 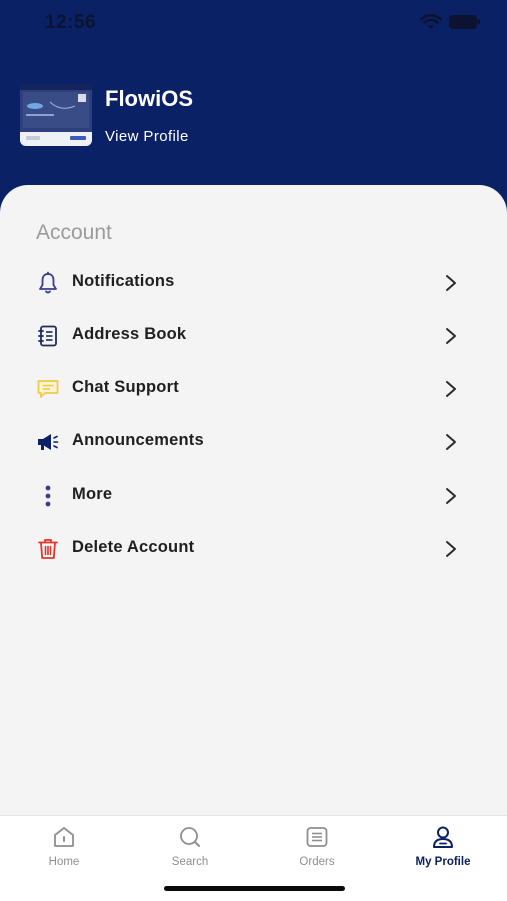 I want to click on orders-list-icon, so click(x=317, y=837).